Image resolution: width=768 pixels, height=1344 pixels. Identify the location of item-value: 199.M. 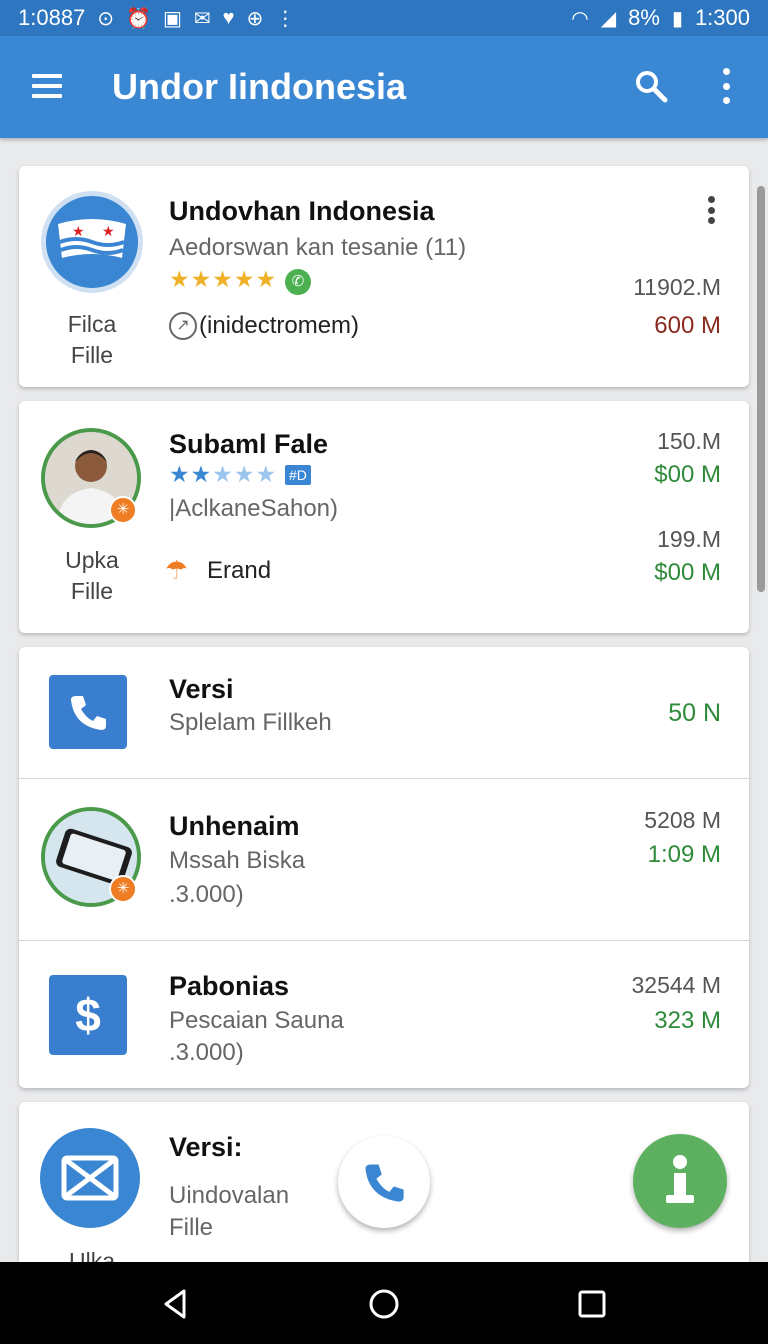
(689, 539).